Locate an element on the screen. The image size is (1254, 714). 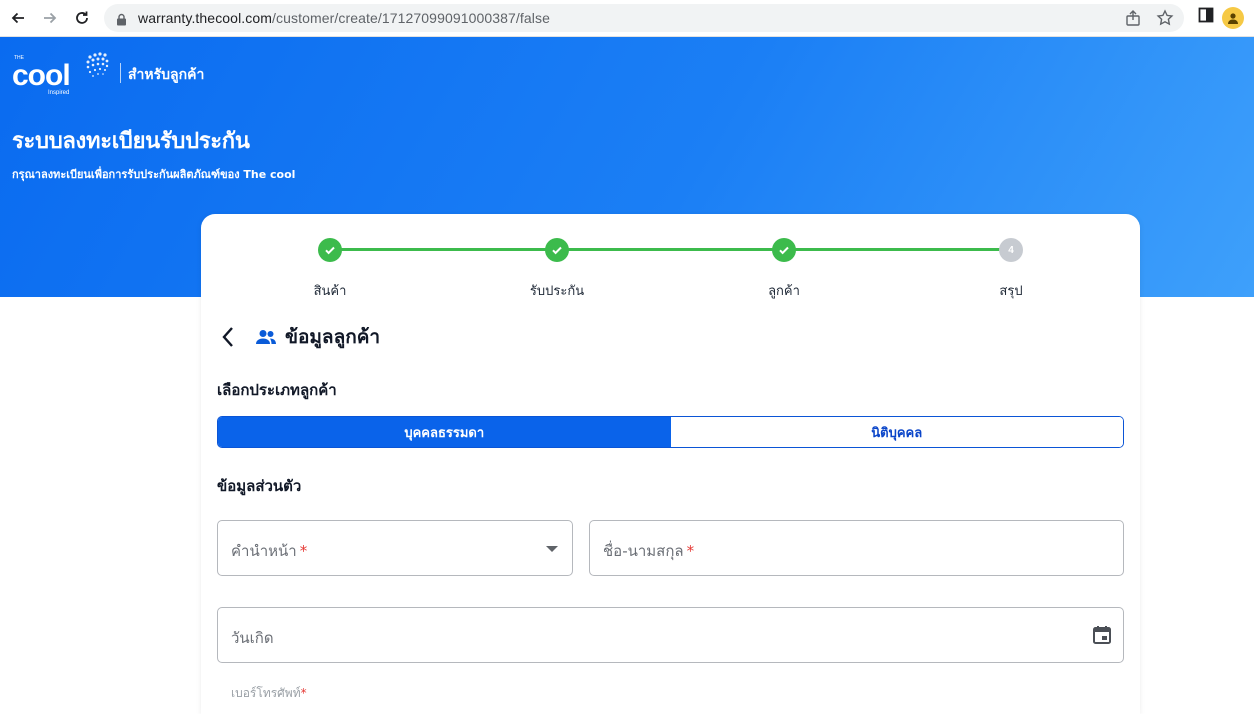
step-label-summary: สรุป is located at coordinates (1011, 291).